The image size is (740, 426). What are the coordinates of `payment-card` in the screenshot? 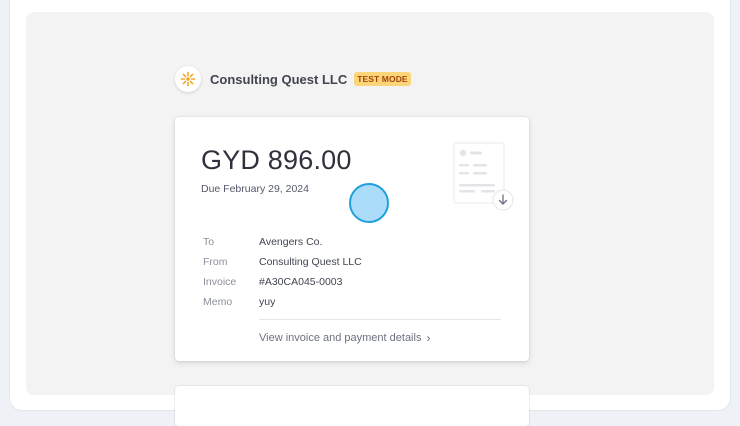 It's located at (352, 406).